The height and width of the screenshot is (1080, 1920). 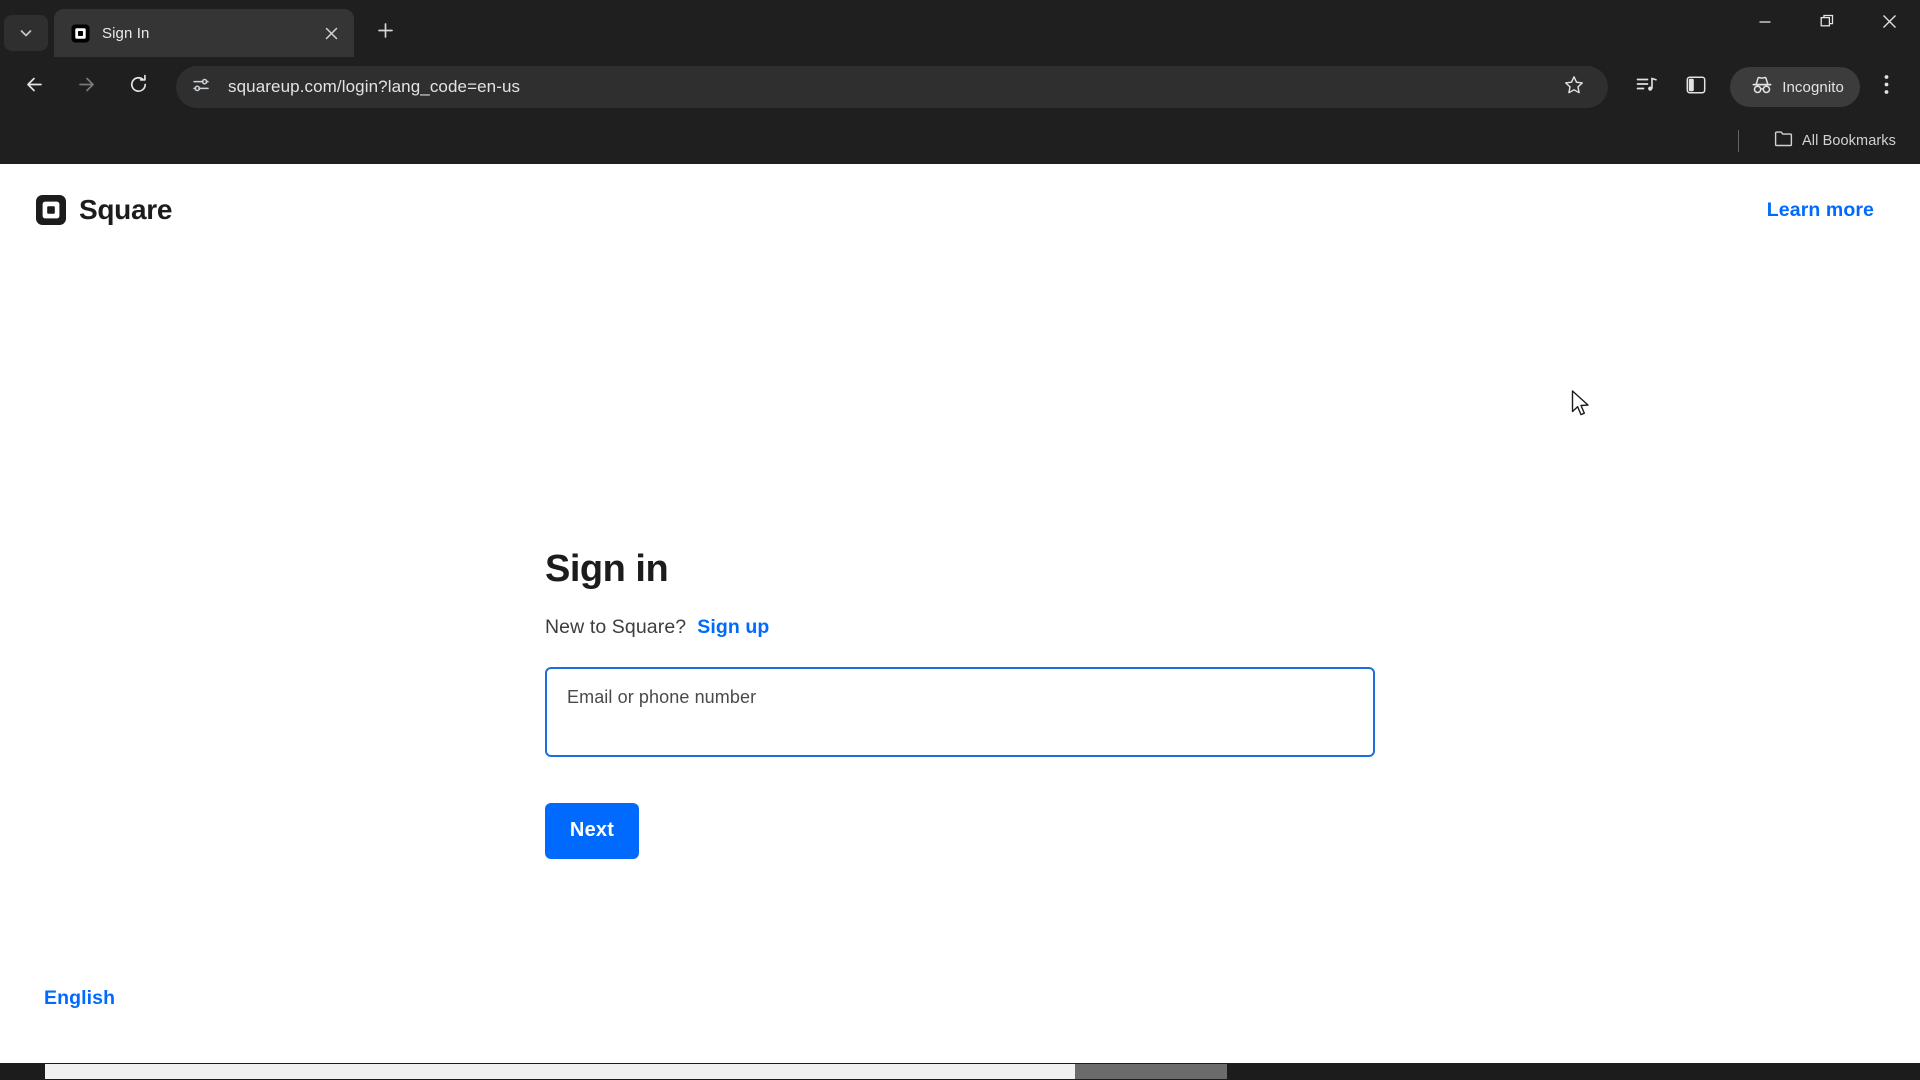 I want to click on chevron-down-icon, so click(x=26, y=33).